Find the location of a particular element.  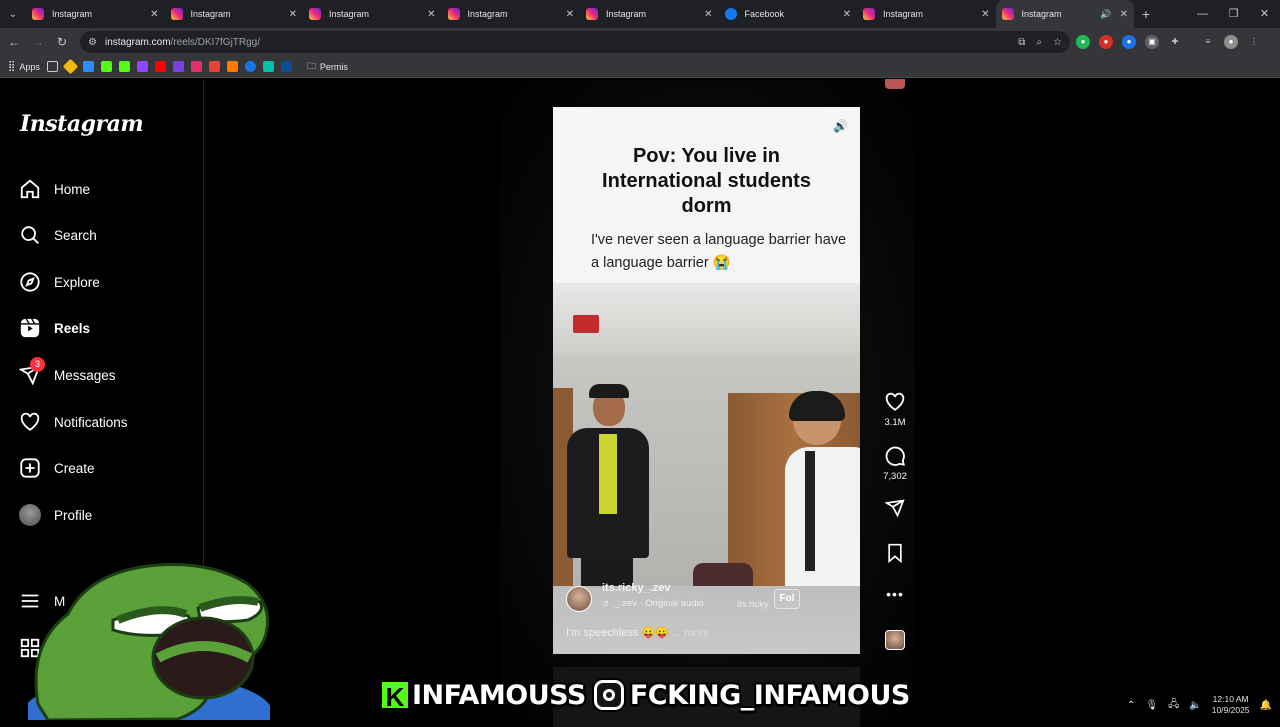

close-window-button: ✕ is located at coordinates (1264, 14).